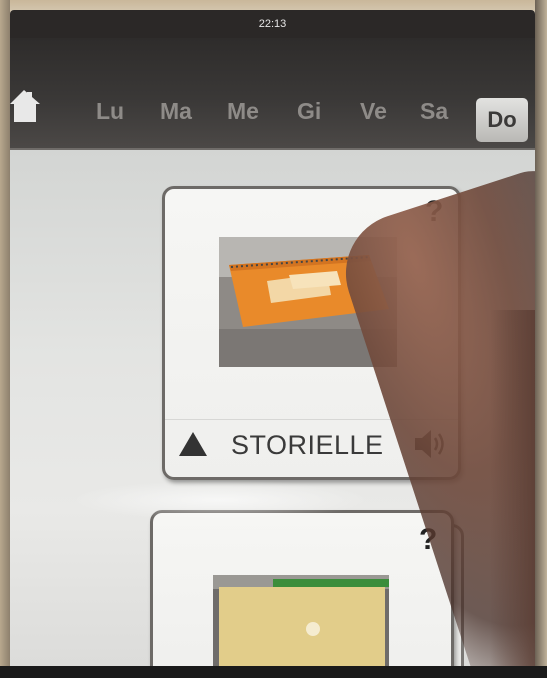  I want to click on home-button, so click(27, 106).